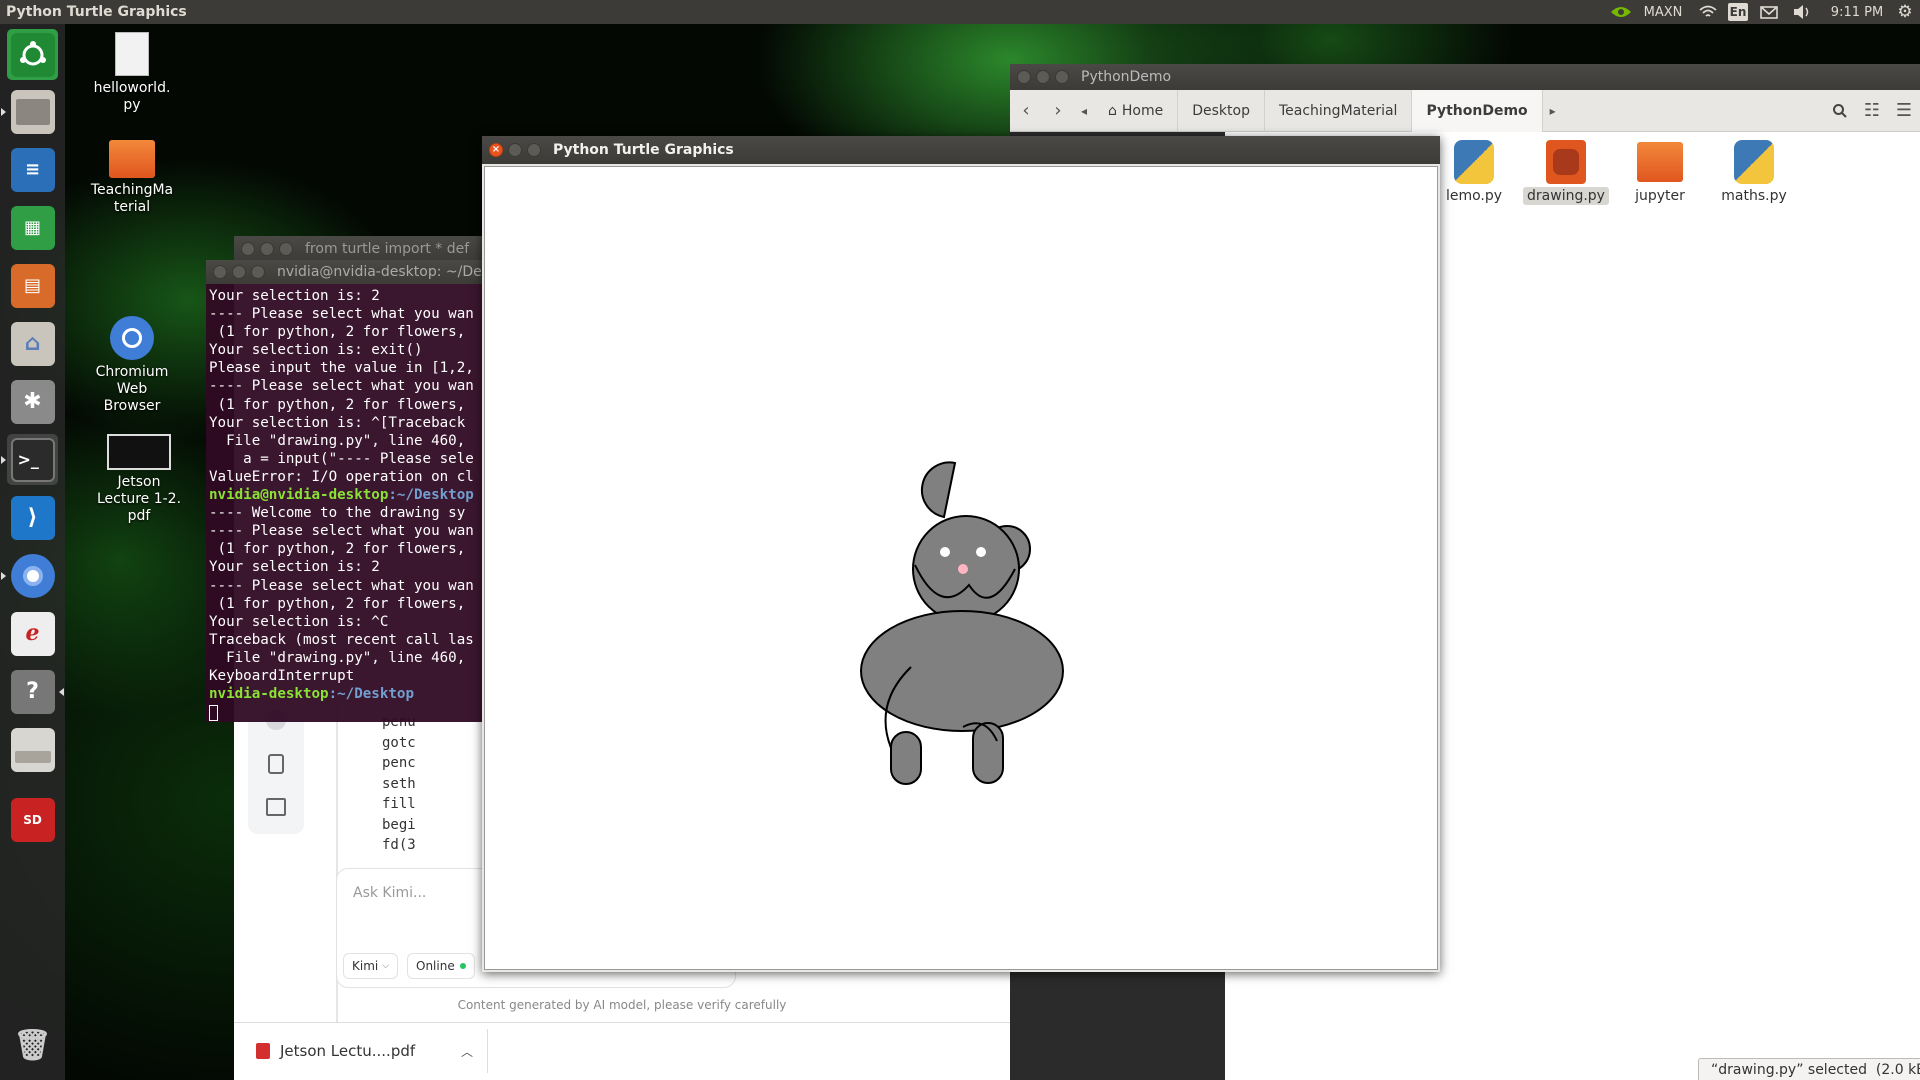 The image size is (1920, 1080). I want to click on code-line: seth, so click(399, 783).